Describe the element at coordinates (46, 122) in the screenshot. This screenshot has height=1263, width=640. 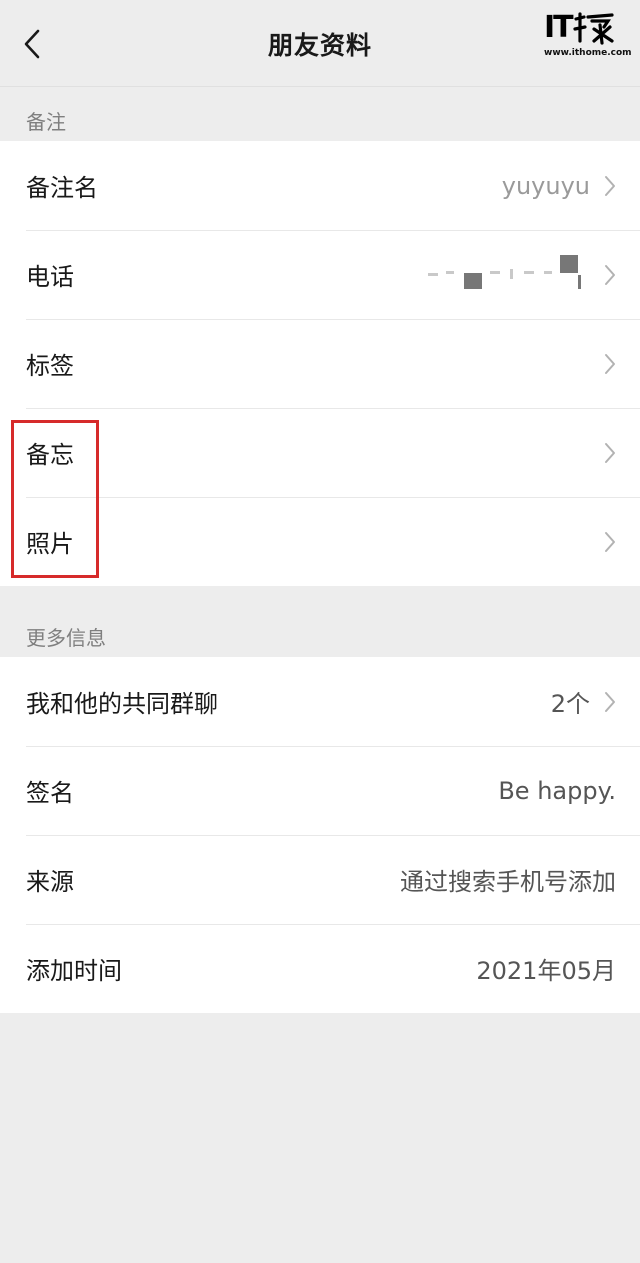
I see `section-label-remarks: 备注` at that location.